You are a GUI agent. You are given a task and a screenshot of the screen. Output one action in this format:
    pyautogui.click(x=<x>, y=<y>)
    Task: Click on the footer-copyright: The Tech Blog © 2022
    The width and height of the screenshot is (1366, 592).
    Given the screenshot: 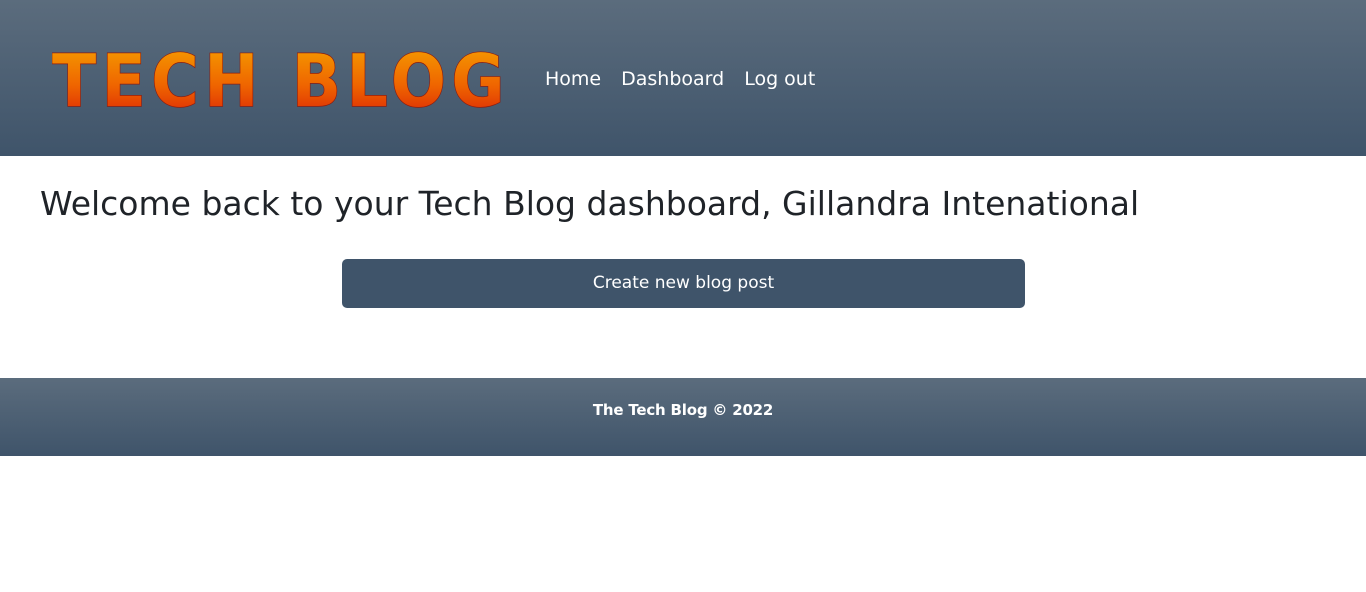 What is the action you would take?
    pyautogui.click(x=683, y=410)
    